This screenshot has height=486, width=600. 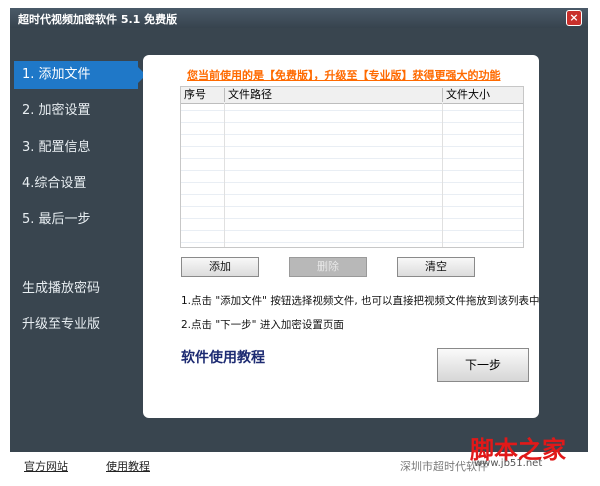 What do you see at coordinates (220, 267) in the screenshot?
I see `add-button: 添加` at bounding box center [220, 267].